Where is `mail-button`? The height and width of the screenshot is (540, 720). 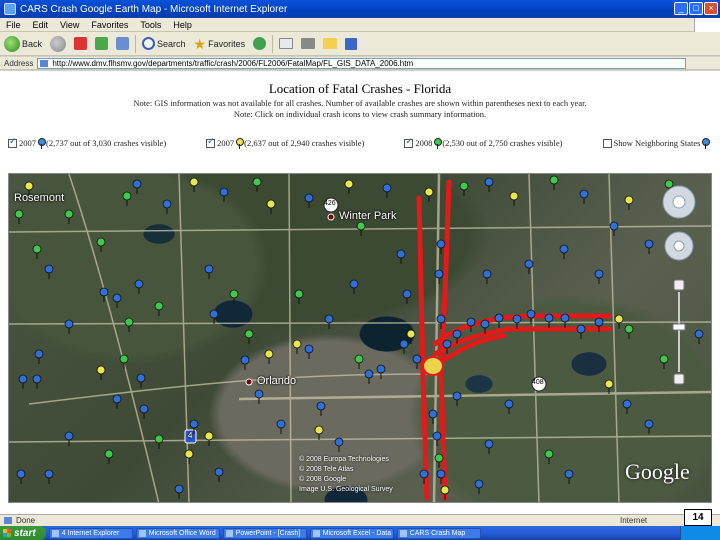 mail-button is located at coordinates (286, 44).